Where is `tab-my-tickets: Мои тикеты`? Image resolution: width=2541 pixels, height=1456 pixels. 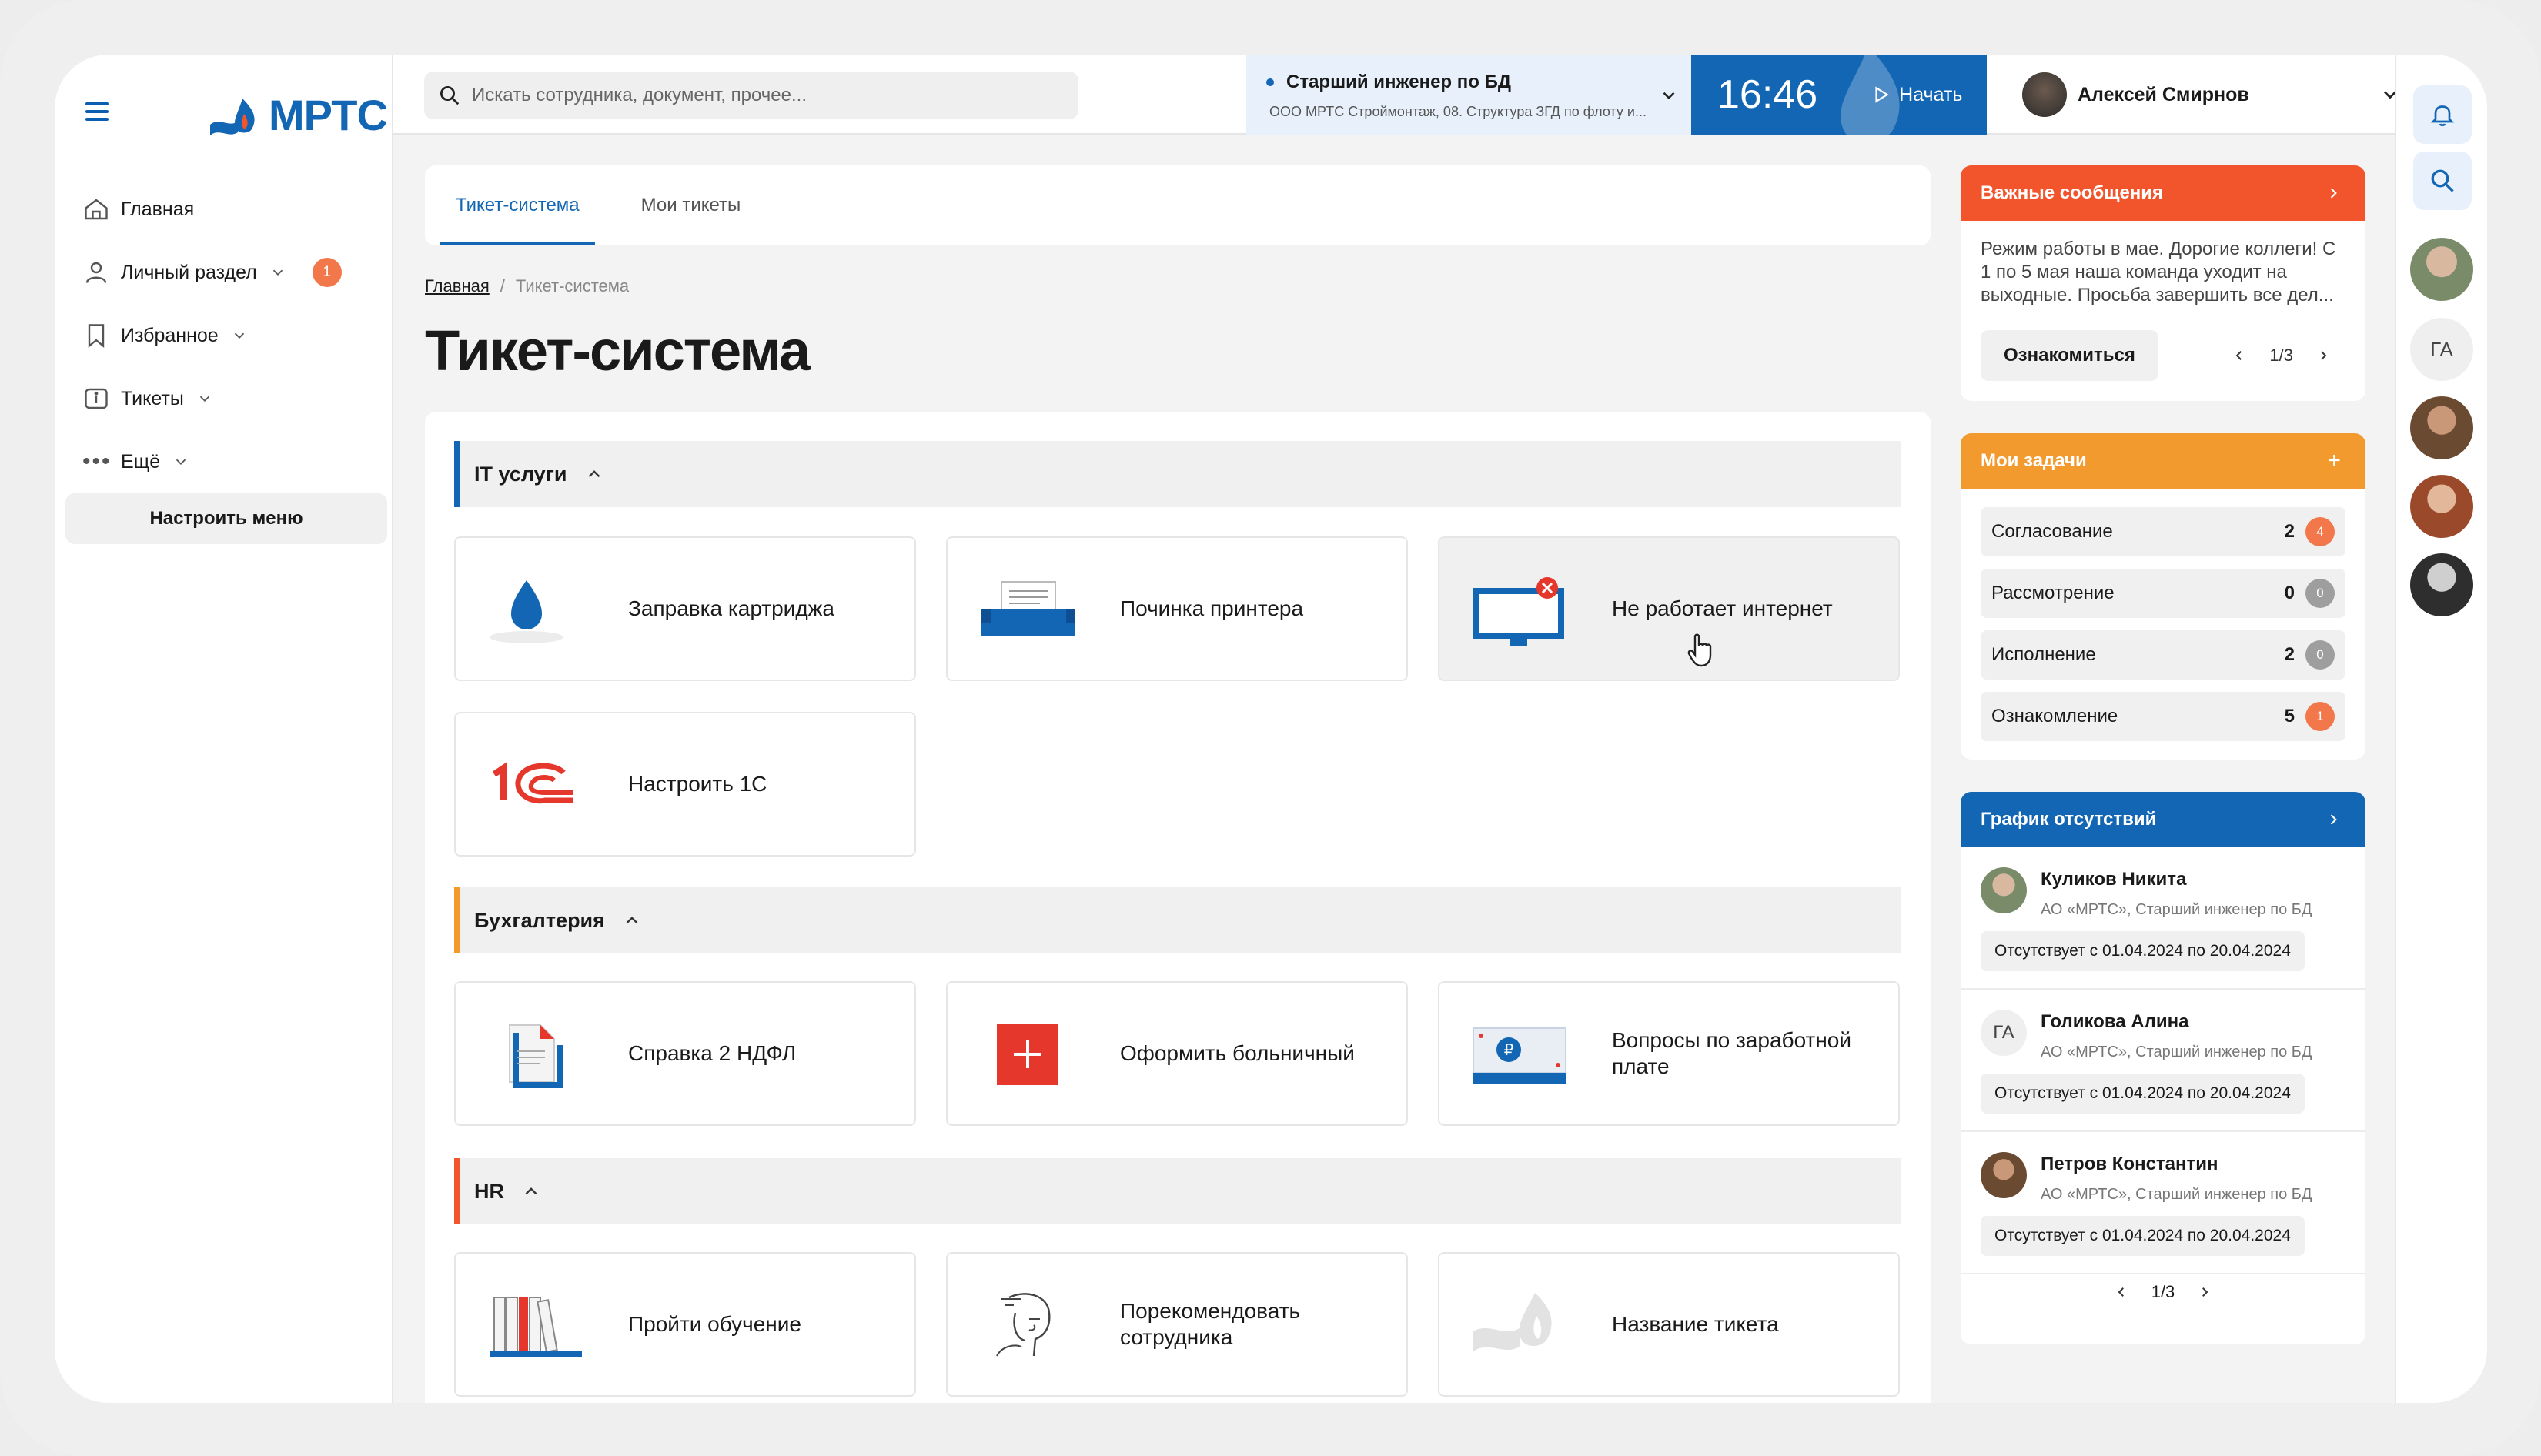
tab-my-tickets: Мои тикеты is located at coordinates (691, 205).